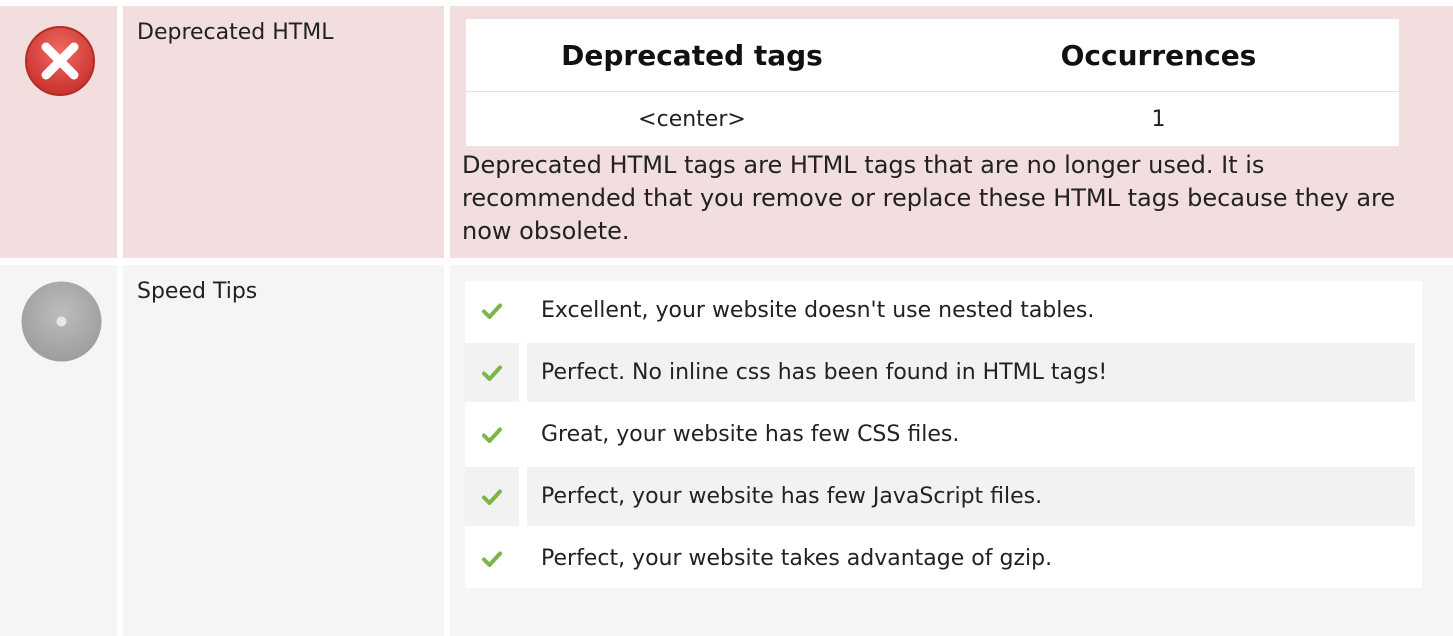  I want to click on table-row: <center> 1, so click(932, 118).